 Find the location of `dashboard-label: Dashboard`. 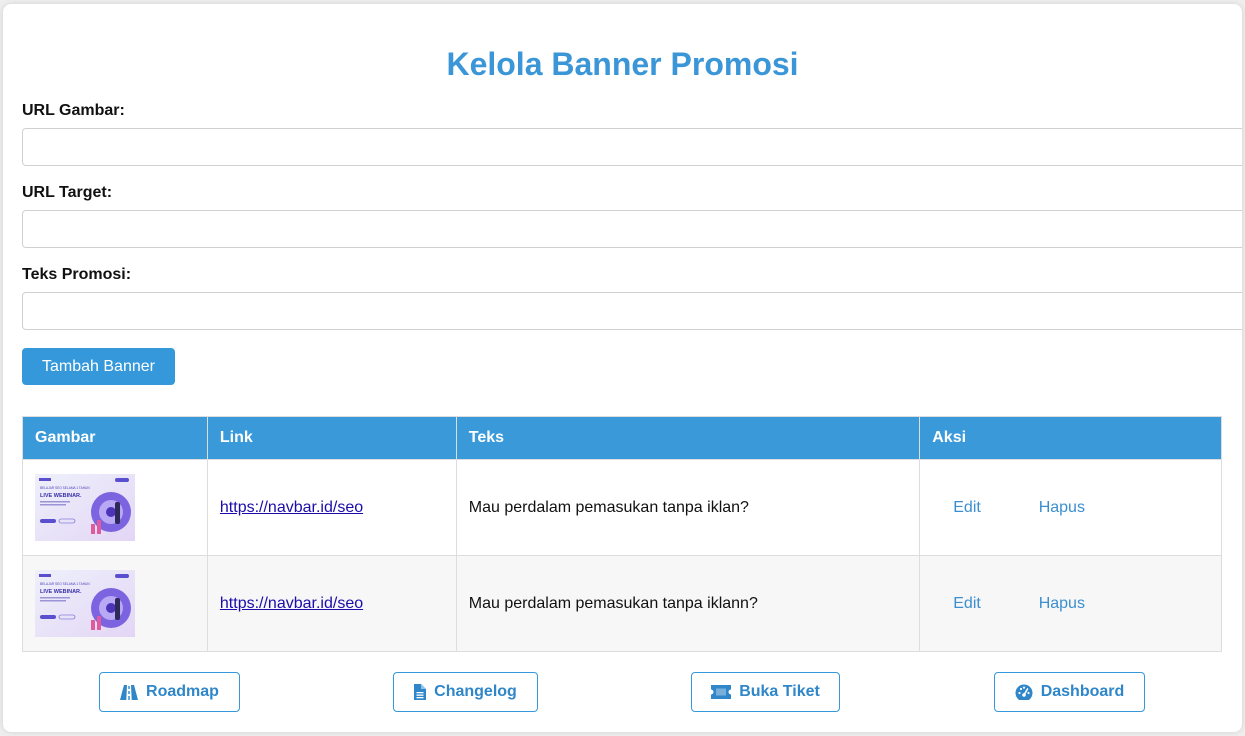

dashboard-label: Dashboard is located at coordinates (1082, 691).